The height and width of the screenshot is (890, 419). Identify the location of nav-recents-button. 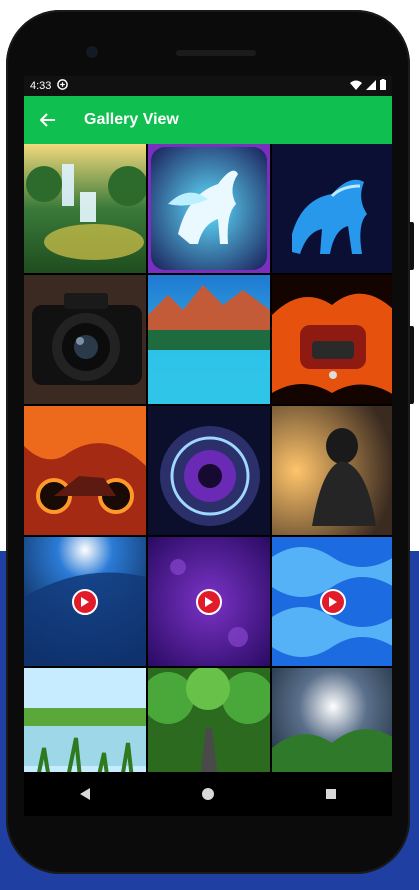
(331, 794).